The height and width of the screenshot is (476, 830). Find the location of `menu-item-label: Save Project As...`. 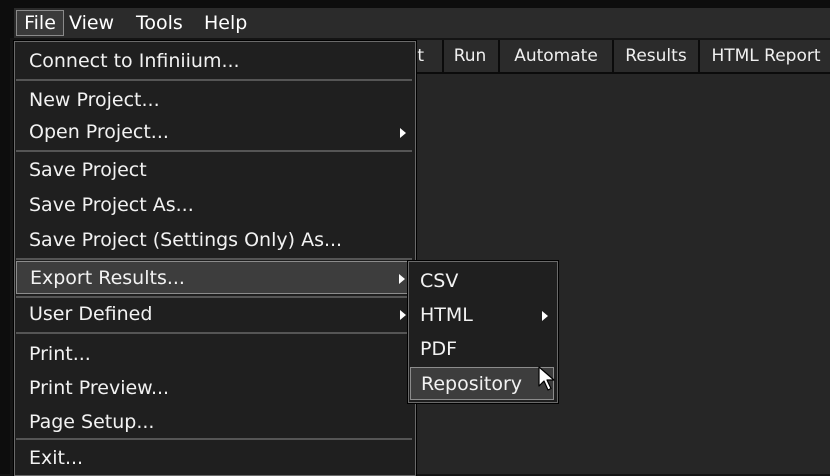

menu-item-label: Save Project As... is located at coordinates (111, 205).